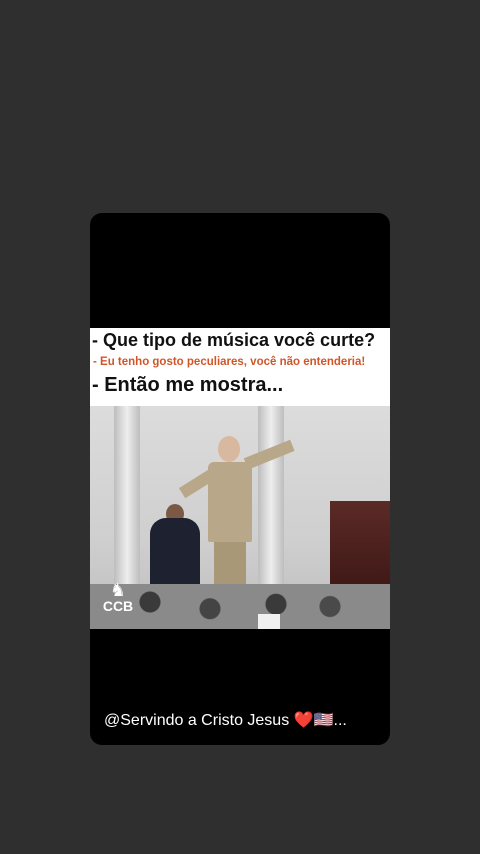 This screenshot has width=480, height=854. What do you see at coordinates (303, 720) in the screenshot?
I see `heart-icon: ❤️` at bounding box center [303, 720].